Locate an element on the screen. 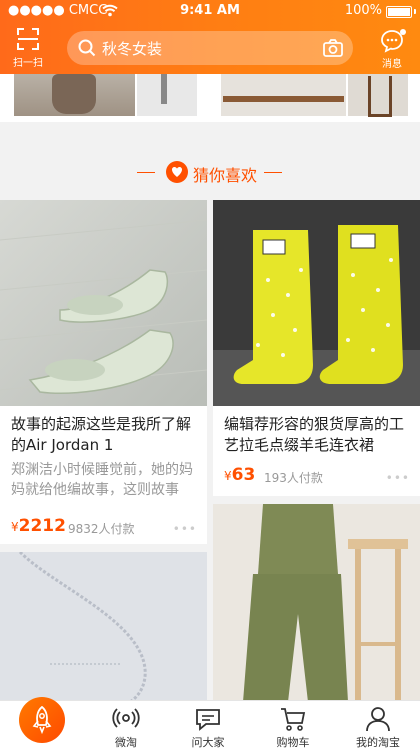 The width and height of the screenshot is (420, 751). broadcast-icon is located at coordinates (126, 718).